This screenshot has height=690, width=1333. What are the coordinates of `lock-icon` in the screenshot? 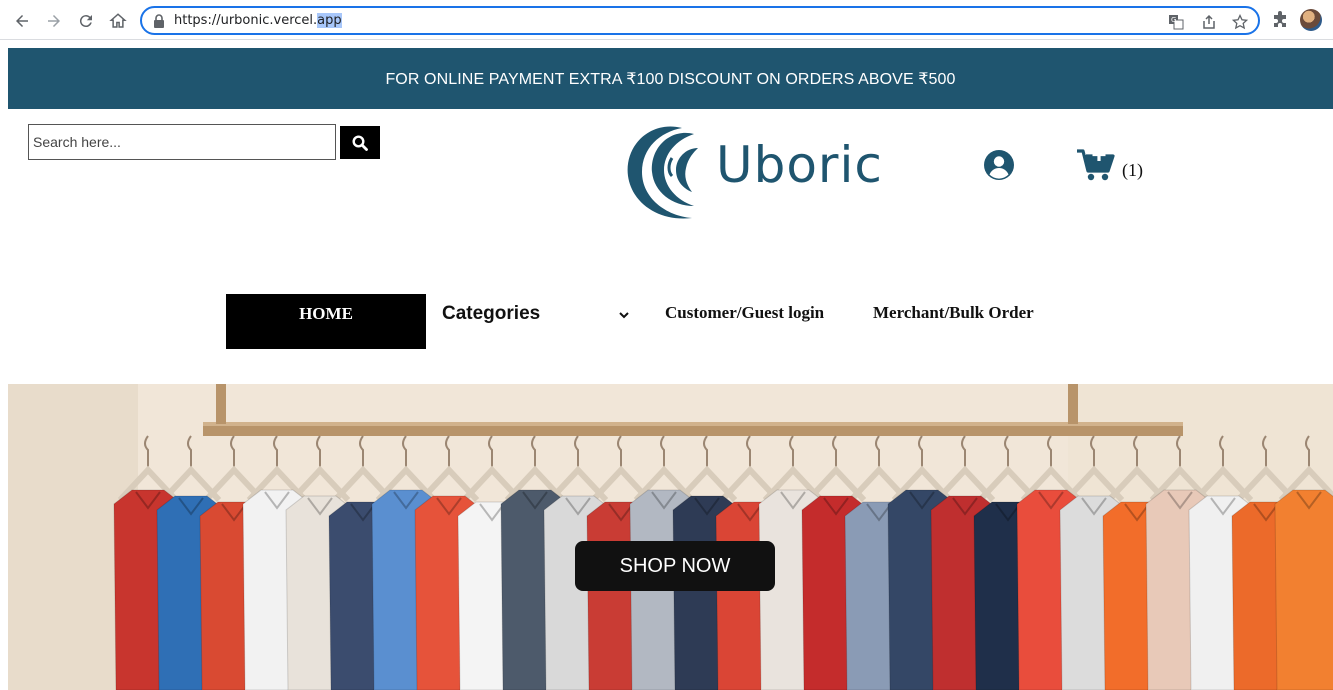 It's located at (159, 21).